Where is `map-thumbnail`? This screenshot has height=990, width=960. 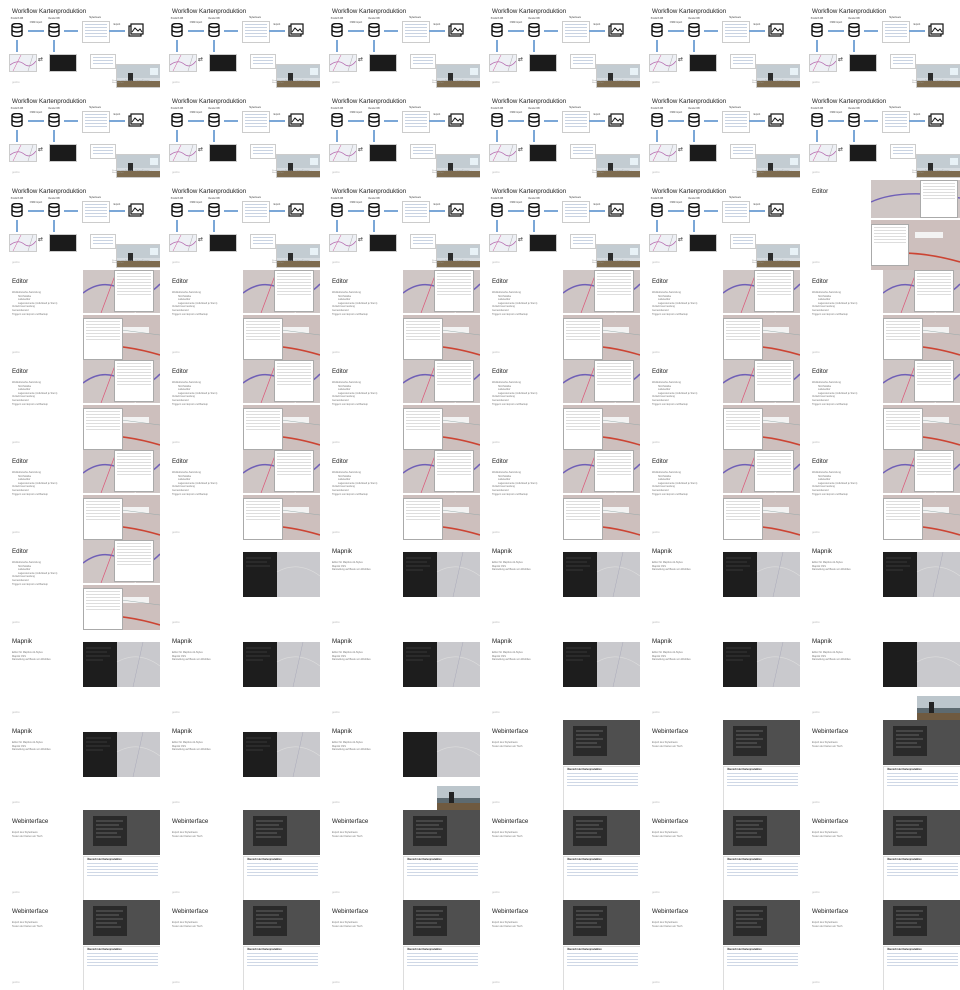 map-thumbnail is located at coordinates (23, 153).